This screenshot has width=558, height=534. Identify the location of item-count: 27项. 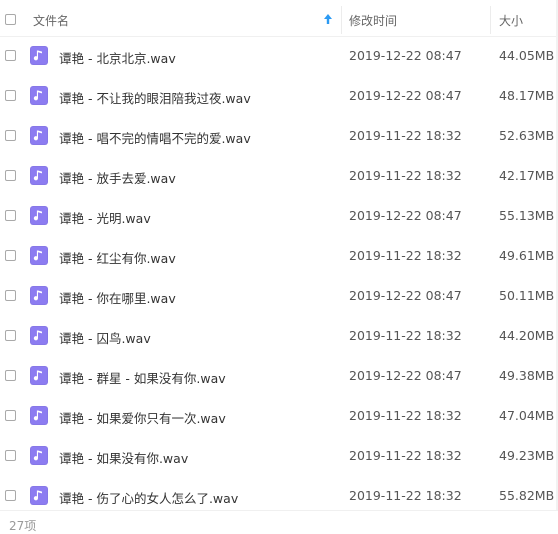
(23, 526).